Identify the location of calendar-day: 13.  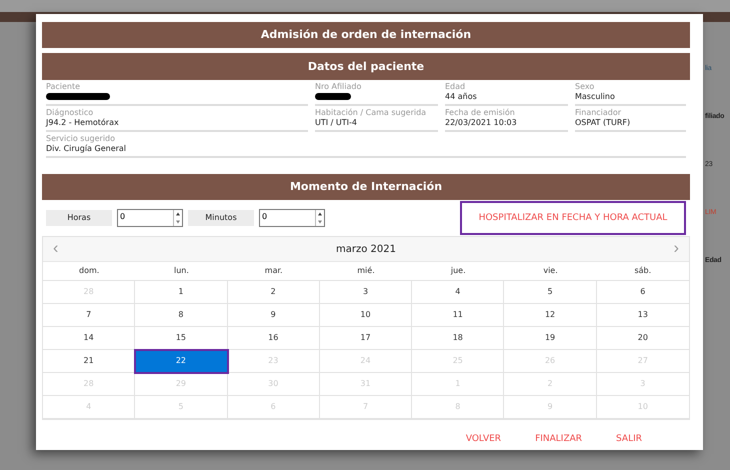
(642, 315).